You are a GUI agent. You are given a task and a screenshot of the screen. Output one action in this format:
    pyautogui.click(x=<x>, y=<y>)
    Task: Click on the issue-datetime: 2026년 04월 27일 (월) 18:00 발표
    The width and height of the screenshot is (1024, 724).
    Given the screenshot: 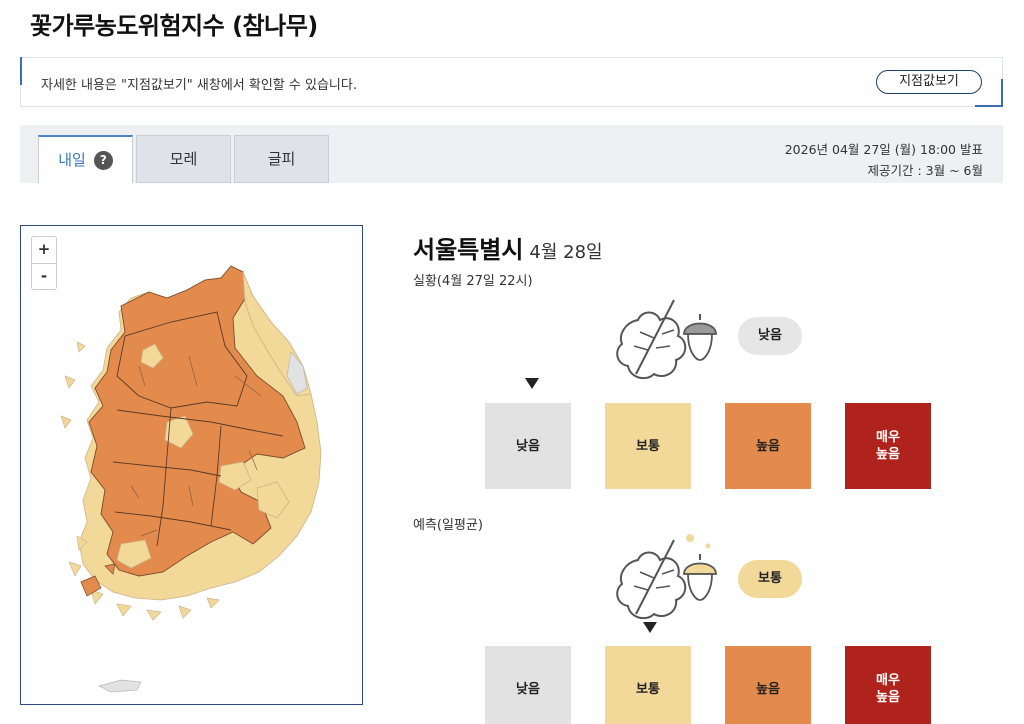 What is the action you would take?
    pyautogui.click(x=883, y=149)
    